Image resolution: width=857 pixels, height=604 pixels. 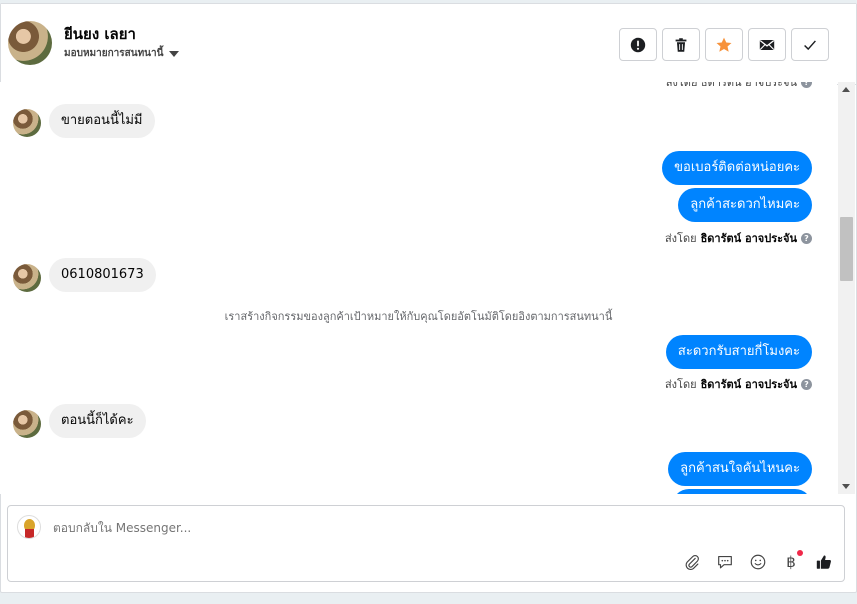 I want to click on incoming-message: ตอนนี้ก็ได้คะ, so click(x=97, y=421).